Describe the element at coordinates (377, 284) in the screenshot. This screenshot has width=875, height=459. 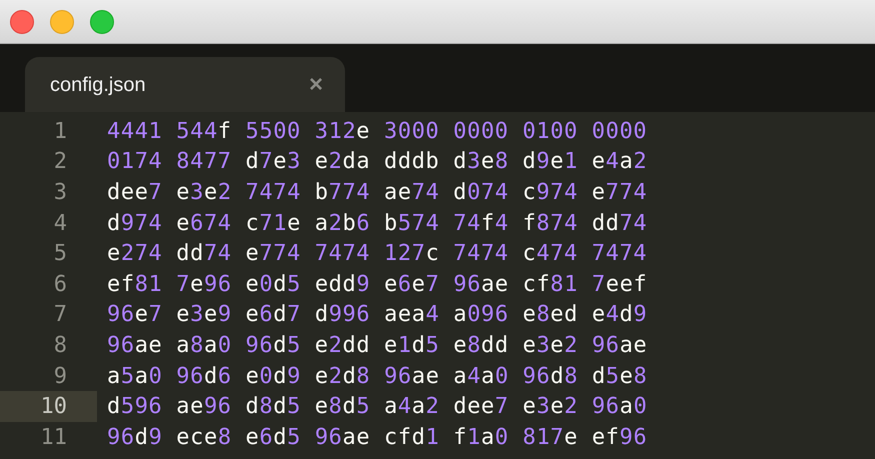
I see `code-line: ef81 7e96 e0d5 edd9 e6e7 96ae cf81 7eef` at that location.